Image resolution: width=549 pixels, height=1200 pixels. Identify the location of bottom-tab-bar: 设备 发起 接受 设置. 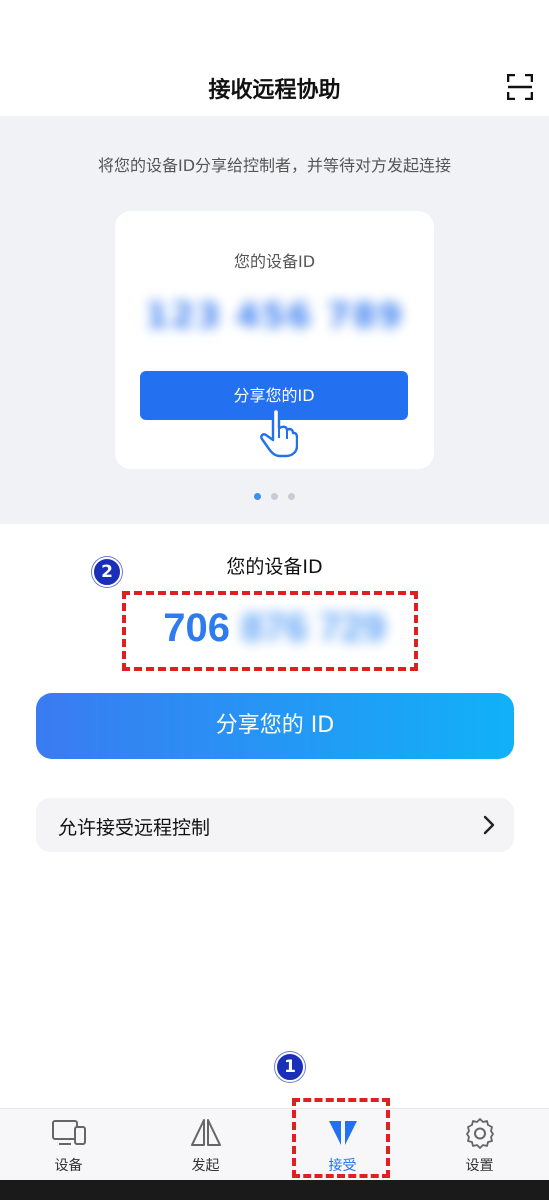
(274, 1144).